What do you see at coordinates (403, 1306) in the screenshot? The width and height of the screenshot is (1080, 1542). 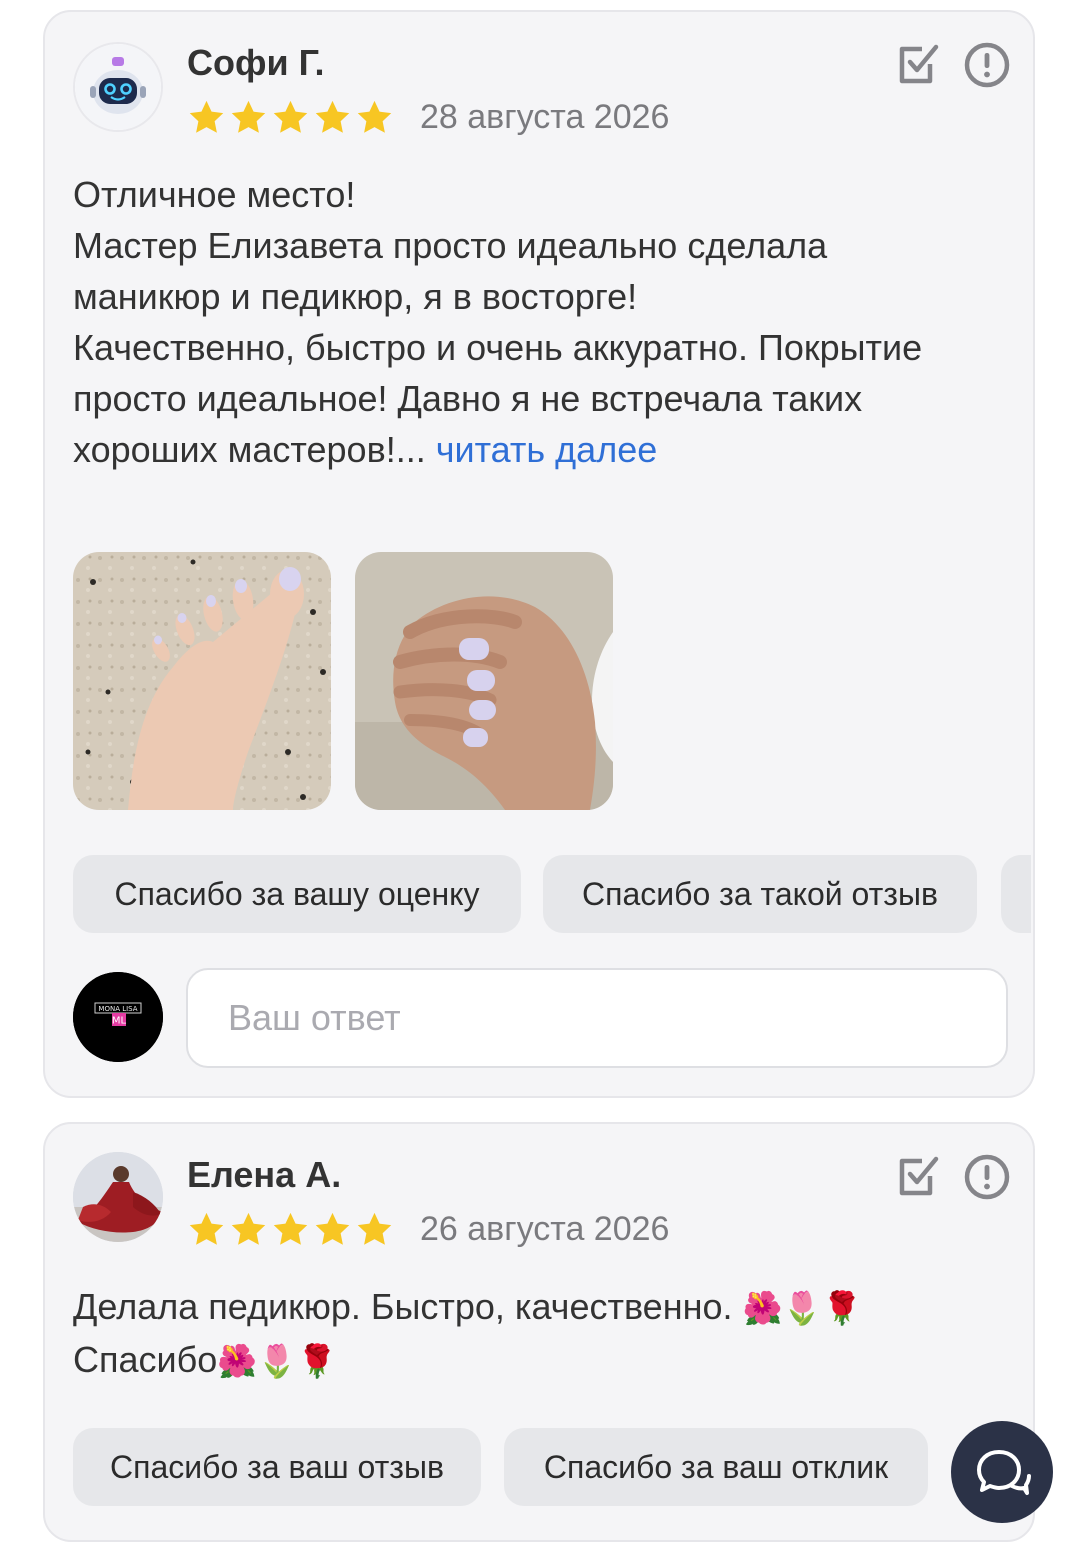 I see `review-text-line: Делала педикюр. Быстро, качественно.` at bounding box center [403, 1306].